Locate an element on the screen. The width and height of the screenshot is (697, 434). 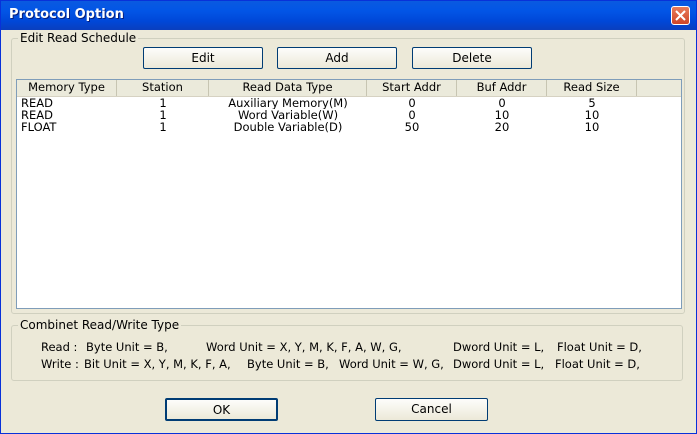
cancel-button: Cancel is located at coordinates (431, 409).